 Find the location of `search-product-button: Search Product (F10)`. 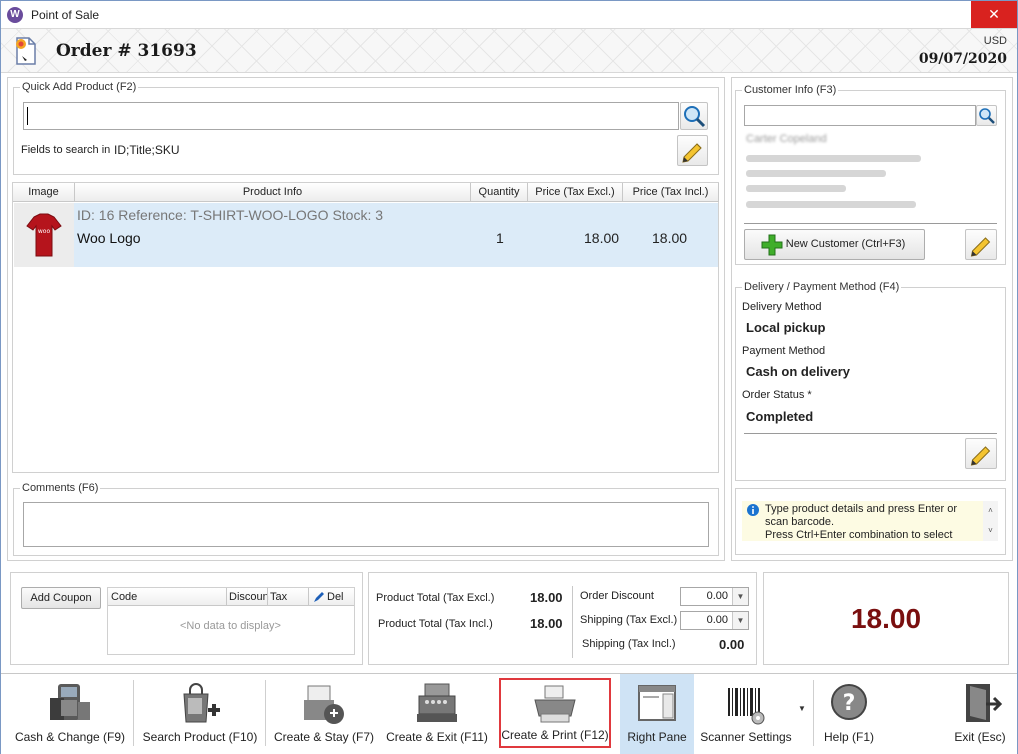

search-product-button: Search Product (F10) is located at coordinates (200, 714).